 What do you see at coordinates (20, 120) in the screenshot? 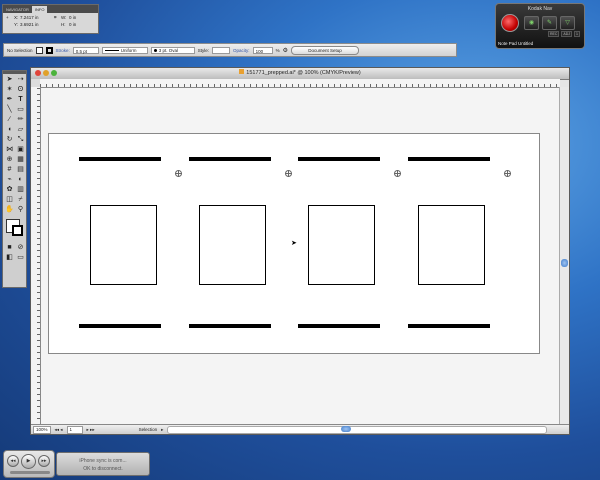
I see `pencil-tool-icon: ✏` at bounding box center [20, 120].